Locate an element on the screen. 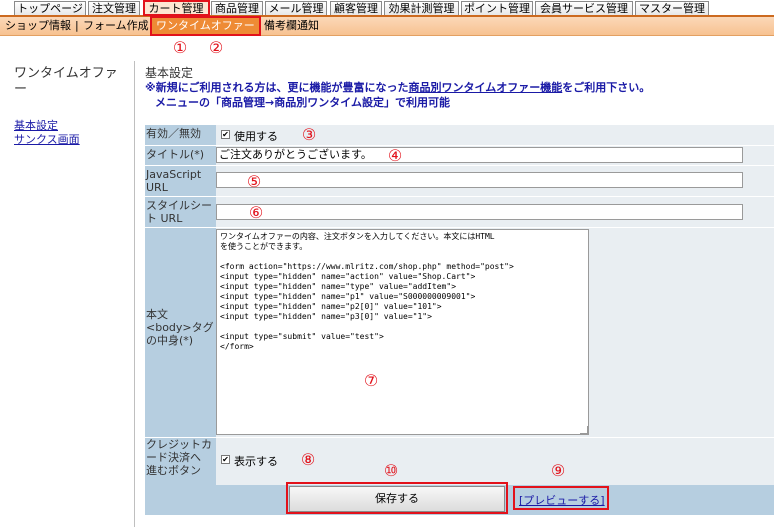 The width and height of the screenshot is (774, 527). label-credit-line3: 進むボタン is located at coordinates (173, 470).